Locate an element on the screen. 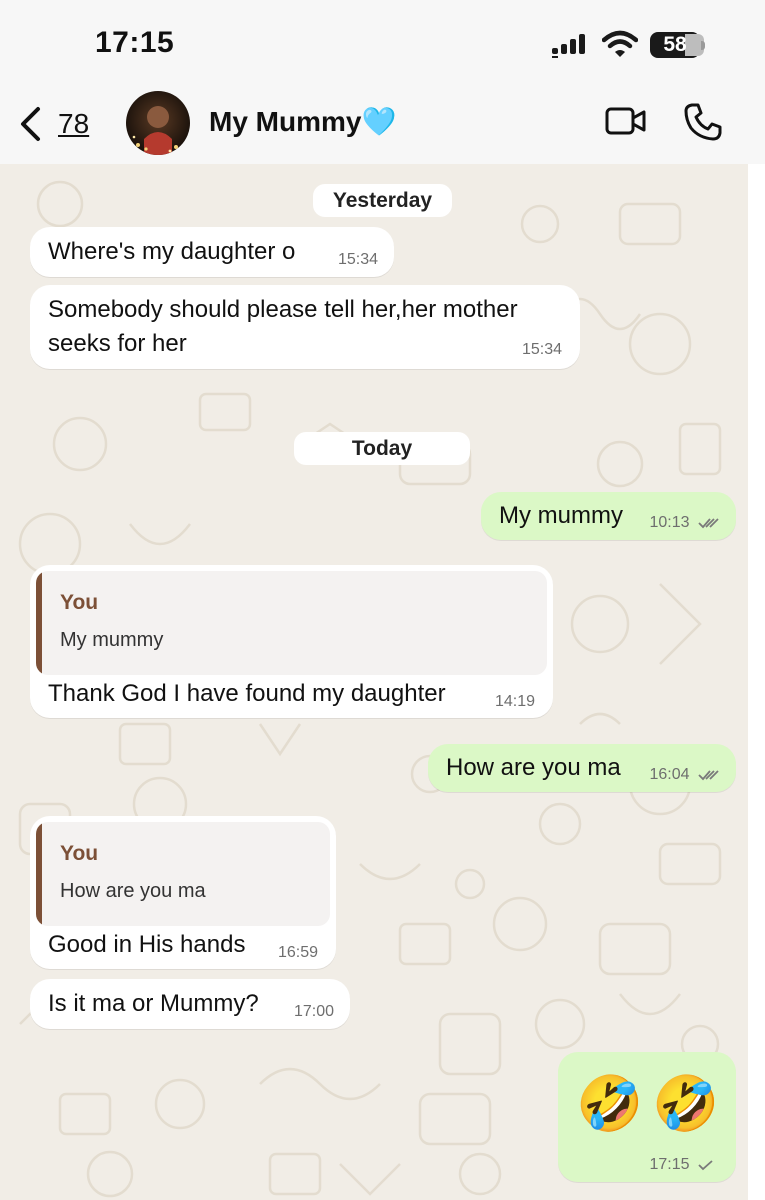 The width and height of the screenshot is (765, 1200). contact-name: My Mummy🩵 is located at coordinates (302, 121).